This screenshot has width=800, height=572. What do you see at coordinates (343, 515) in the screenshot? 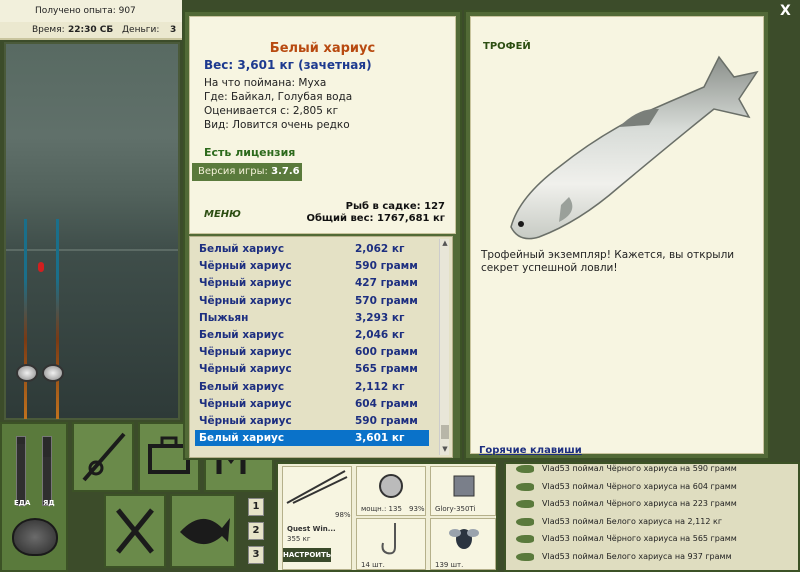
I see `rod-percent: 98%` at bounding box center [343, 515].